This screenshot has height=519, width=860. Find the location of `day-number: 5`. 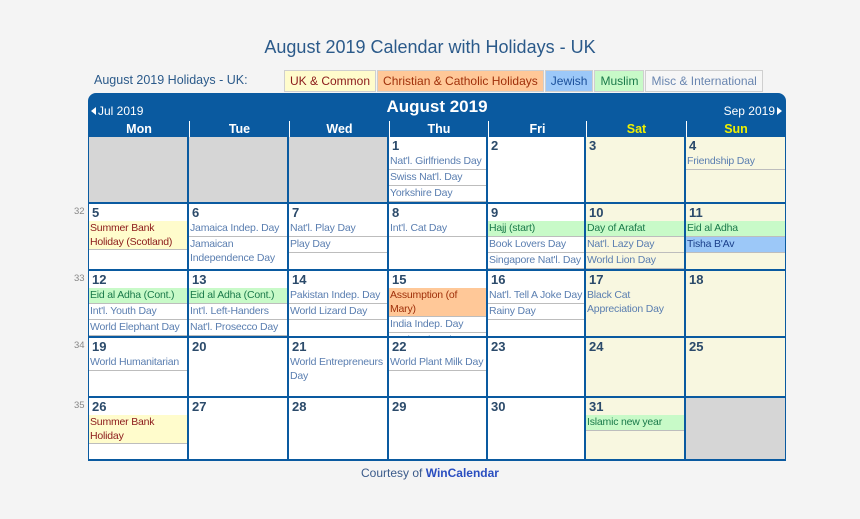

day-number: 5 is located at coordinates (138, 212).